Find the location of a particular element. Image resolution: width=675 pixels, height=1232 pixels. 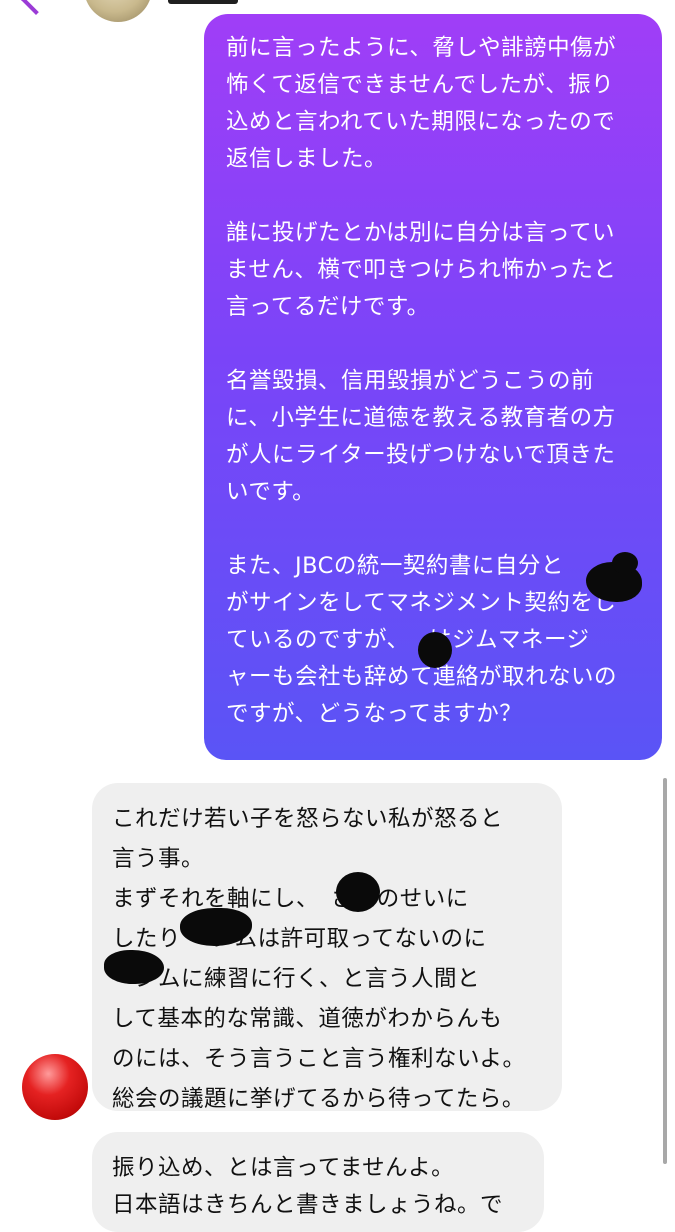

header-avatar is located at coordinates (118, 11).